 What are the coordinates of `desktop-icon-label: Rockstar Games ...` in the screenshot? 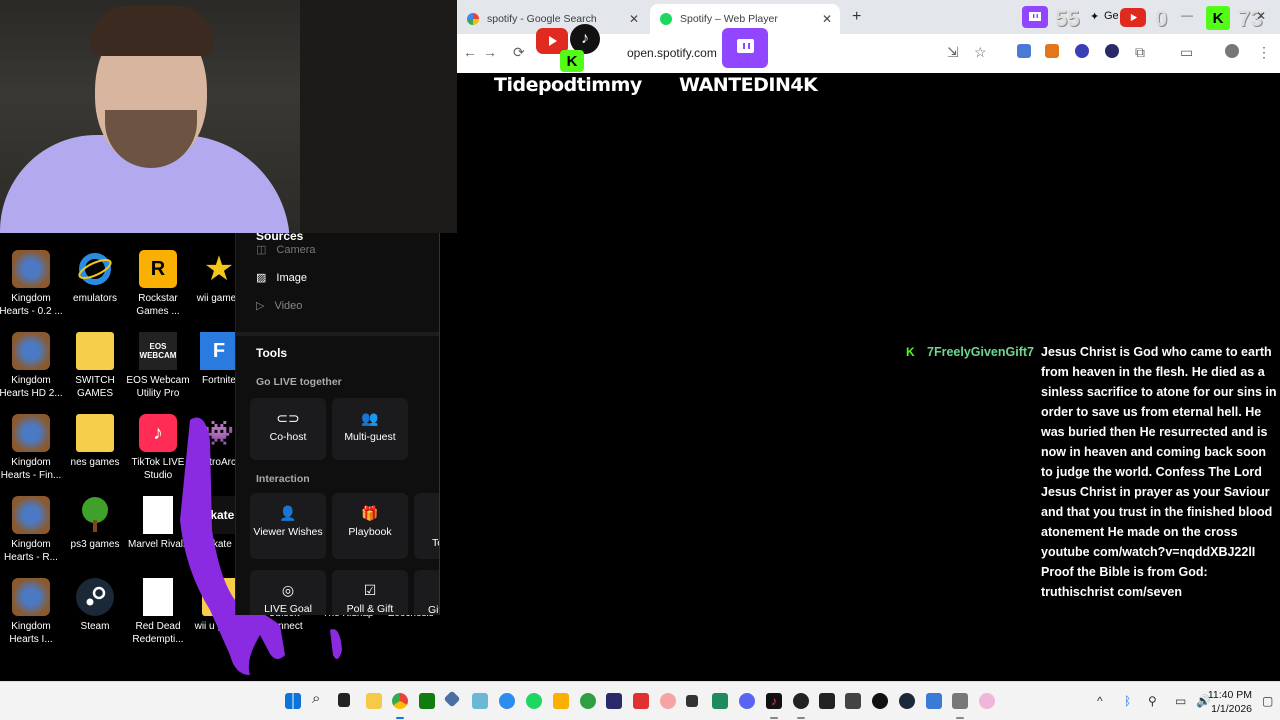 It's located at (158, 305).